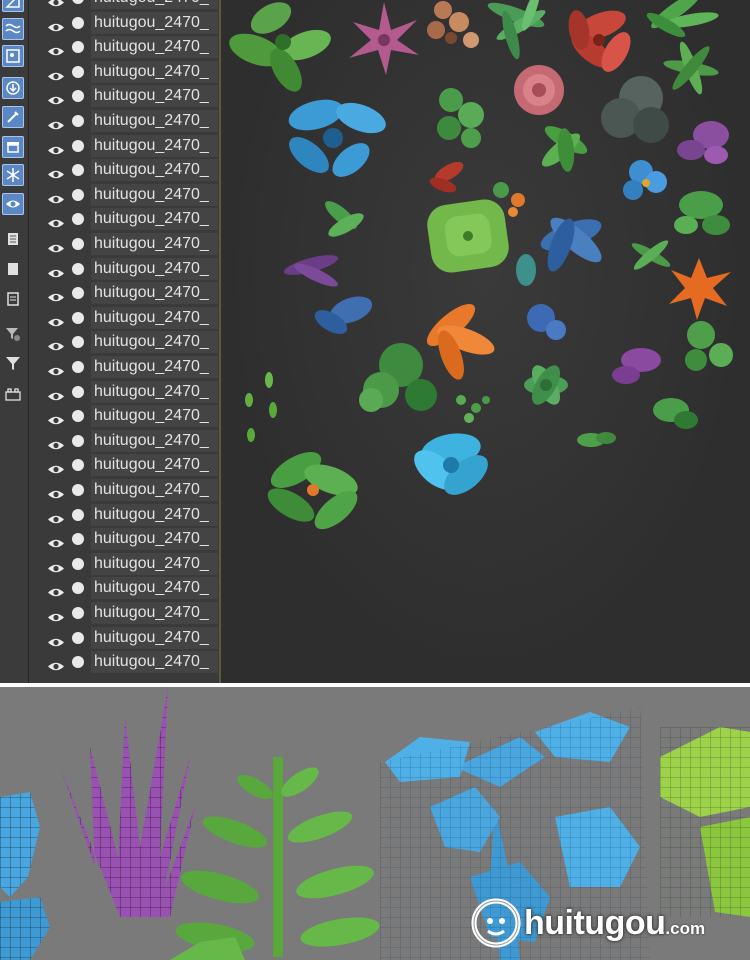  Describe the element at coordinates (13, 334) in the screenshot. I see `toolbar-filter-gear-button` at that location.